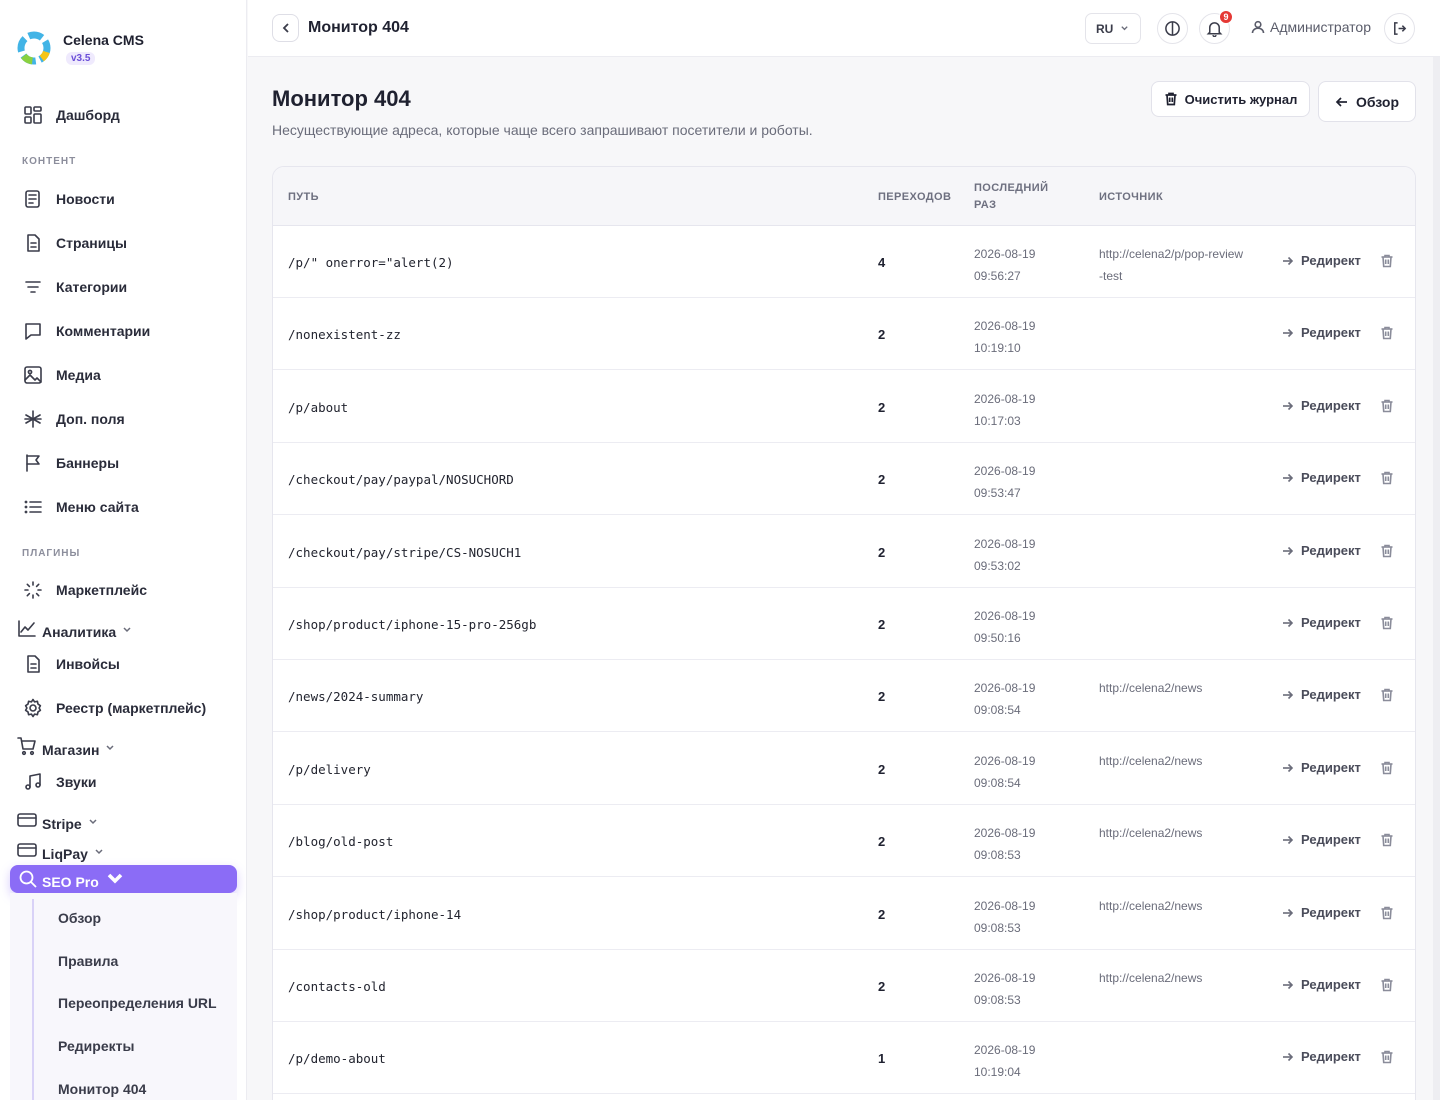 The height and width of the screenshot is (1100, 1440). I want to click on sidebar-item-stripe: Stripe, so click(57, 820).